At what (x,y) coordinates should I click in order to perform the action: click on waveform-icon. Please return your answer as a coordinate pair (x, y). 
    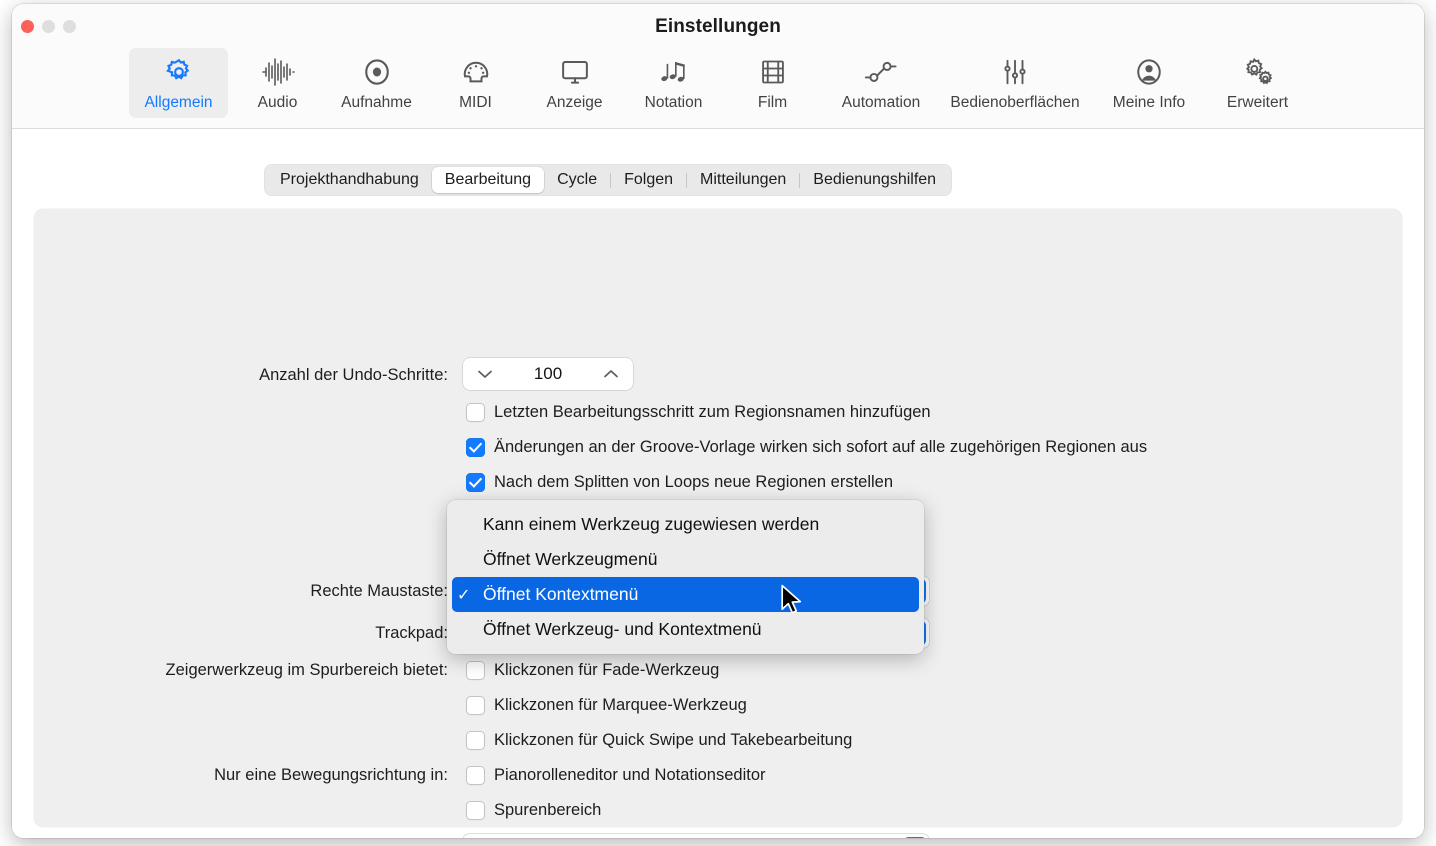
    Looking at the image, I should click on (278, 72).